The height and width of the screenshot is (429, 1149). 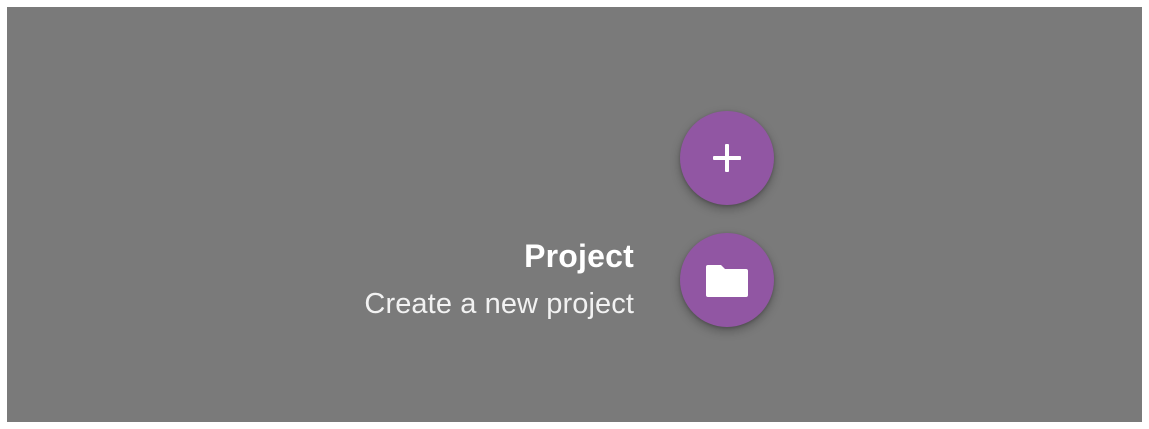 I want to click on project-action-label: Project Create a new project, so click(x=499, y=280).